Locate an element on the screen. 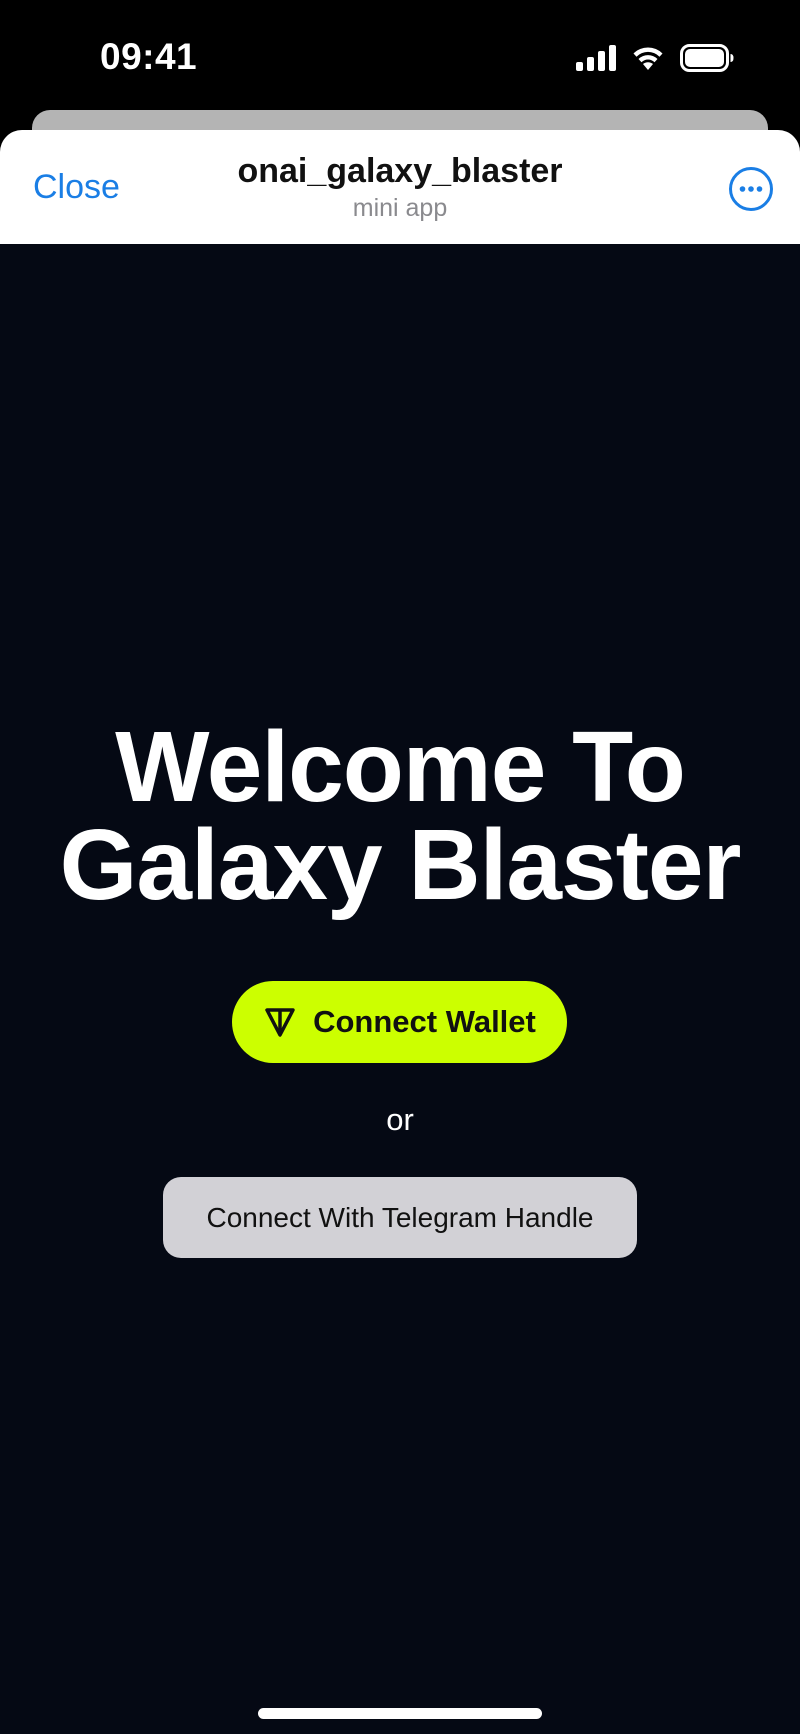  more-options-icon is located at coordinates (751, 189).